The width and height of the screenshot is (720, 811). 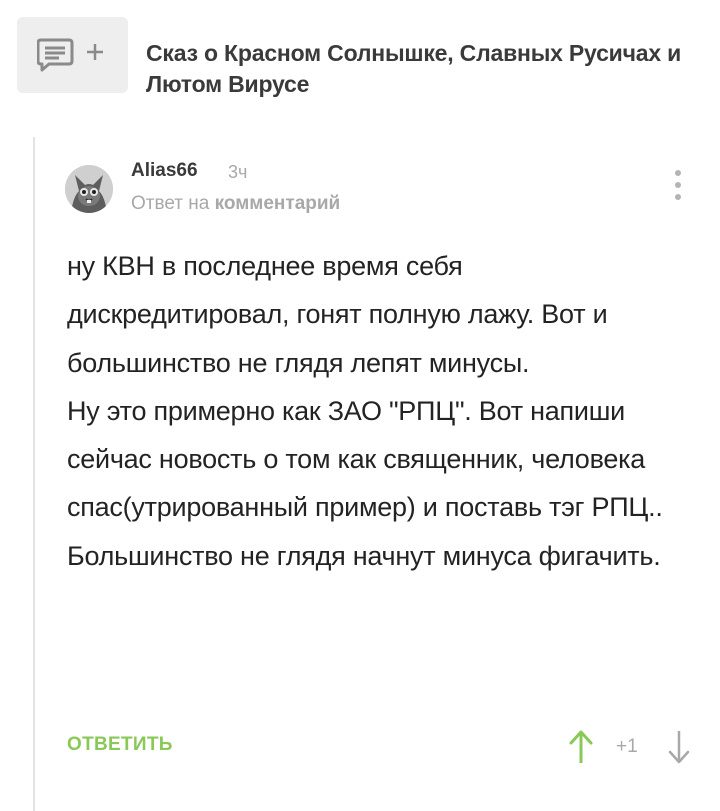 What do you see at coordinates (34, 474) in the screenshot?
I see `thread-line` at bounding box center [34, 474].